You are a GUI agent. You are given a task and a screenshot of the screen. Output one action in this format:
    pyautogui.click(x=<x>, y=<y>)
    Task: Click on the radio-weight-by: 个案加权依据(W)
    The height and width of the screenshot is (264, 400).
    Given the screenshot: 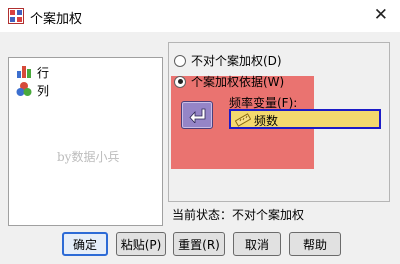 What is the action you would take?
    pyautogui.click(x=229, y=81)
    